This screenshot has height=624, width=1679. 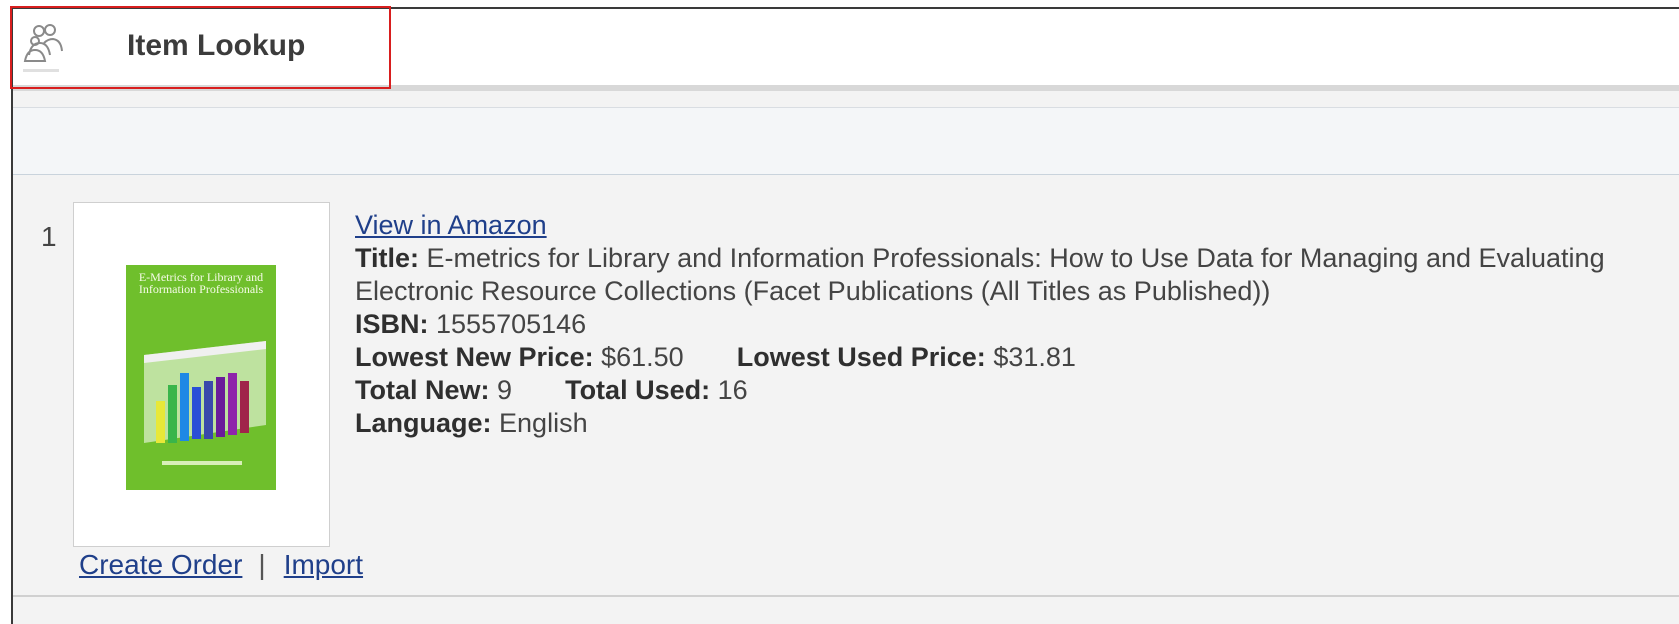 What do you see at coordinates (216, 45) in the screenshot?
I see `page-title: Item Lookup` at bounding box center [216, 45].